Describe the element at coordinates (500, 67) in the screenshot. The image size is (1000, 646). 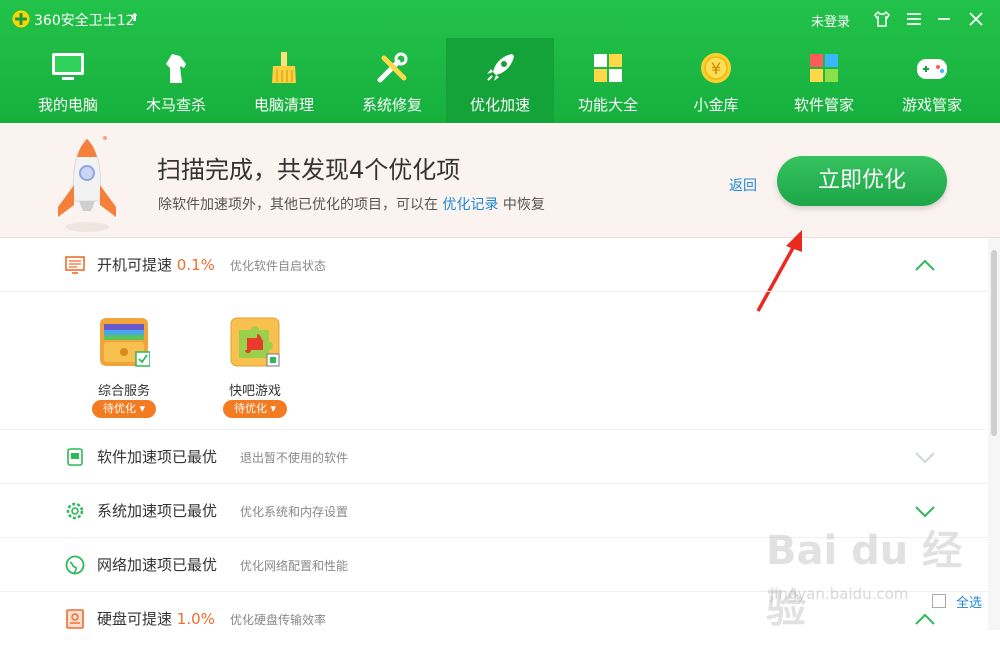
I see `rocket-icon` at that location.